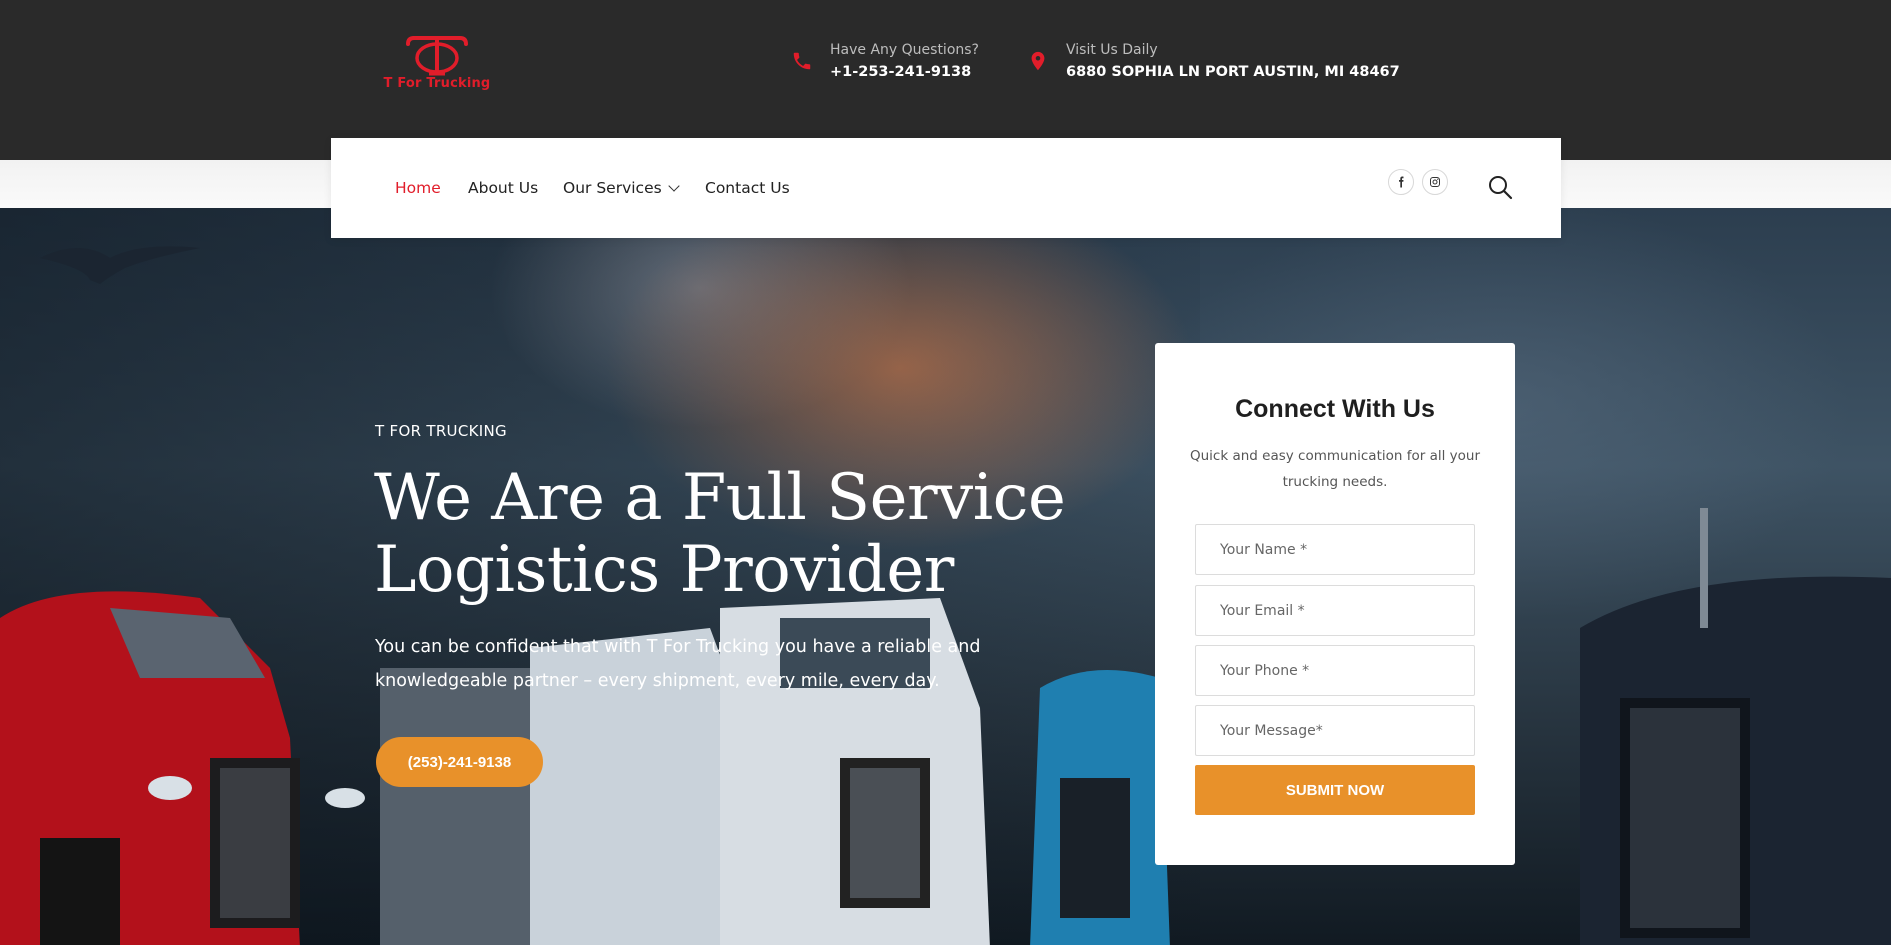 The image size is (1891, 945). Describe the element at coordinates (1500, 187) in the screenshot. I see `search-icon` at that location.